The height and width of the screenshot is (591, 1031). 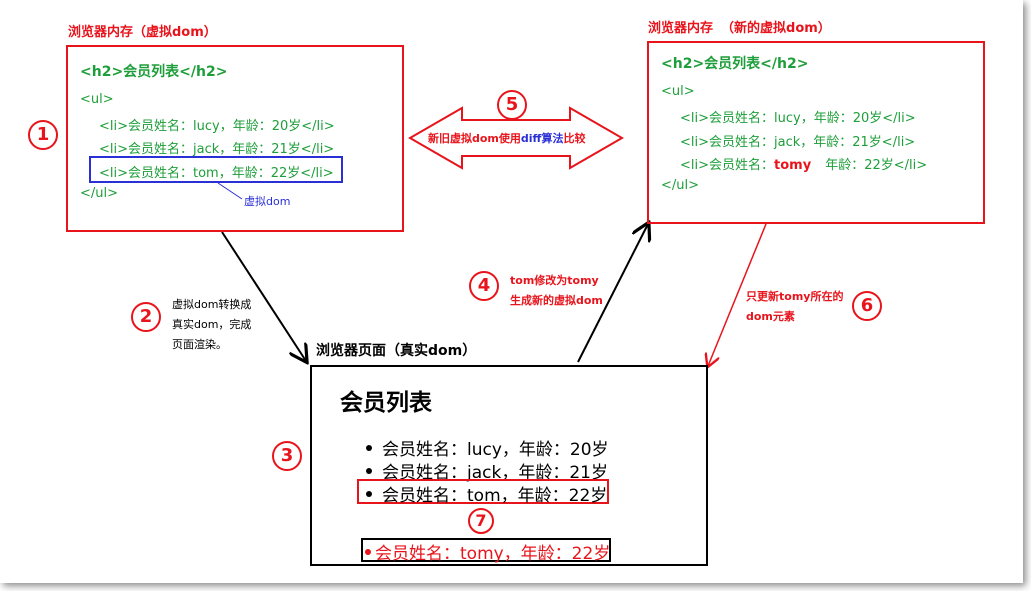 I want to click on step-number-7: 7, so click(x=481, y=521).